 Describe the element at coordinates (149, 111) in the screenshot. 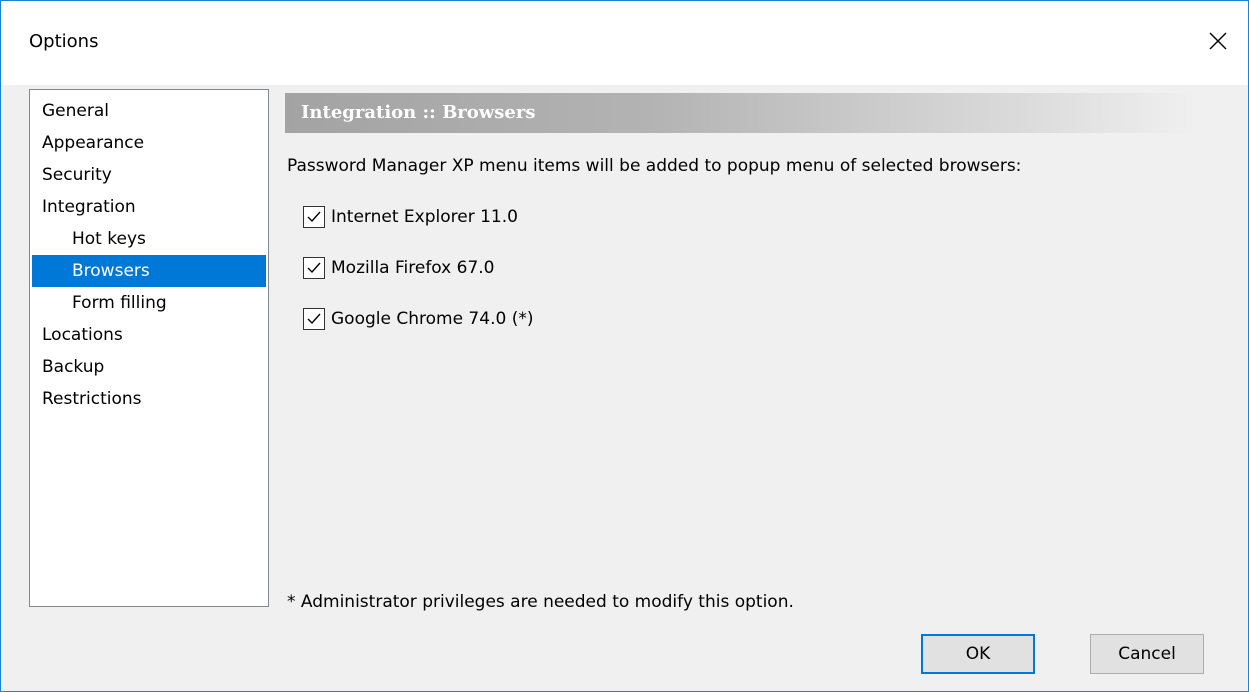

I see `tree-item-general: General` at that location.